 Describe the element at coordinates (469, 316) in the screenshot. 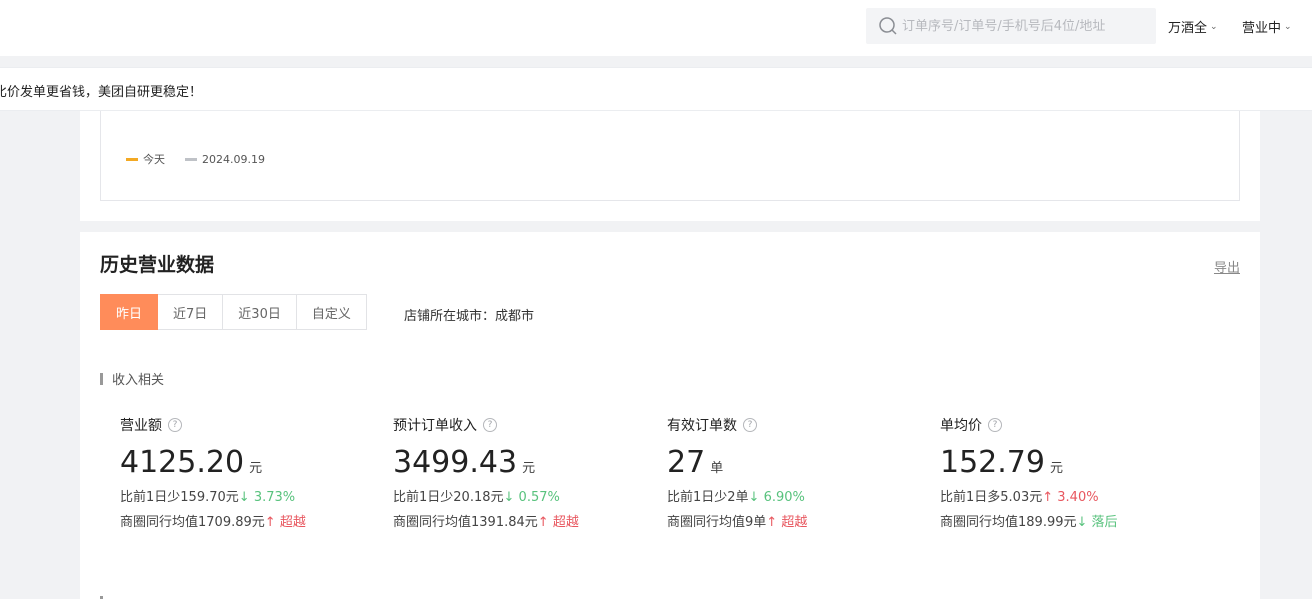

I see `store-city: 店铺所在城市：成都市` at that location.